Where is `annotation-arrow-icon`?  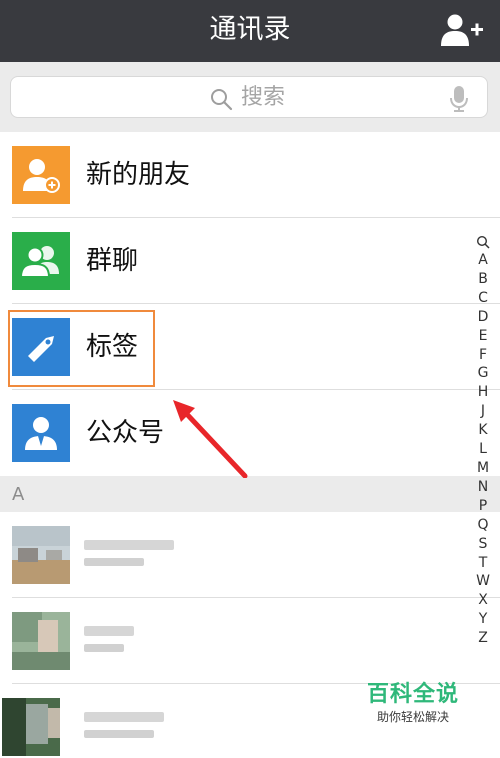 annotation-arrow-icon is located at coordinates (210, 439).